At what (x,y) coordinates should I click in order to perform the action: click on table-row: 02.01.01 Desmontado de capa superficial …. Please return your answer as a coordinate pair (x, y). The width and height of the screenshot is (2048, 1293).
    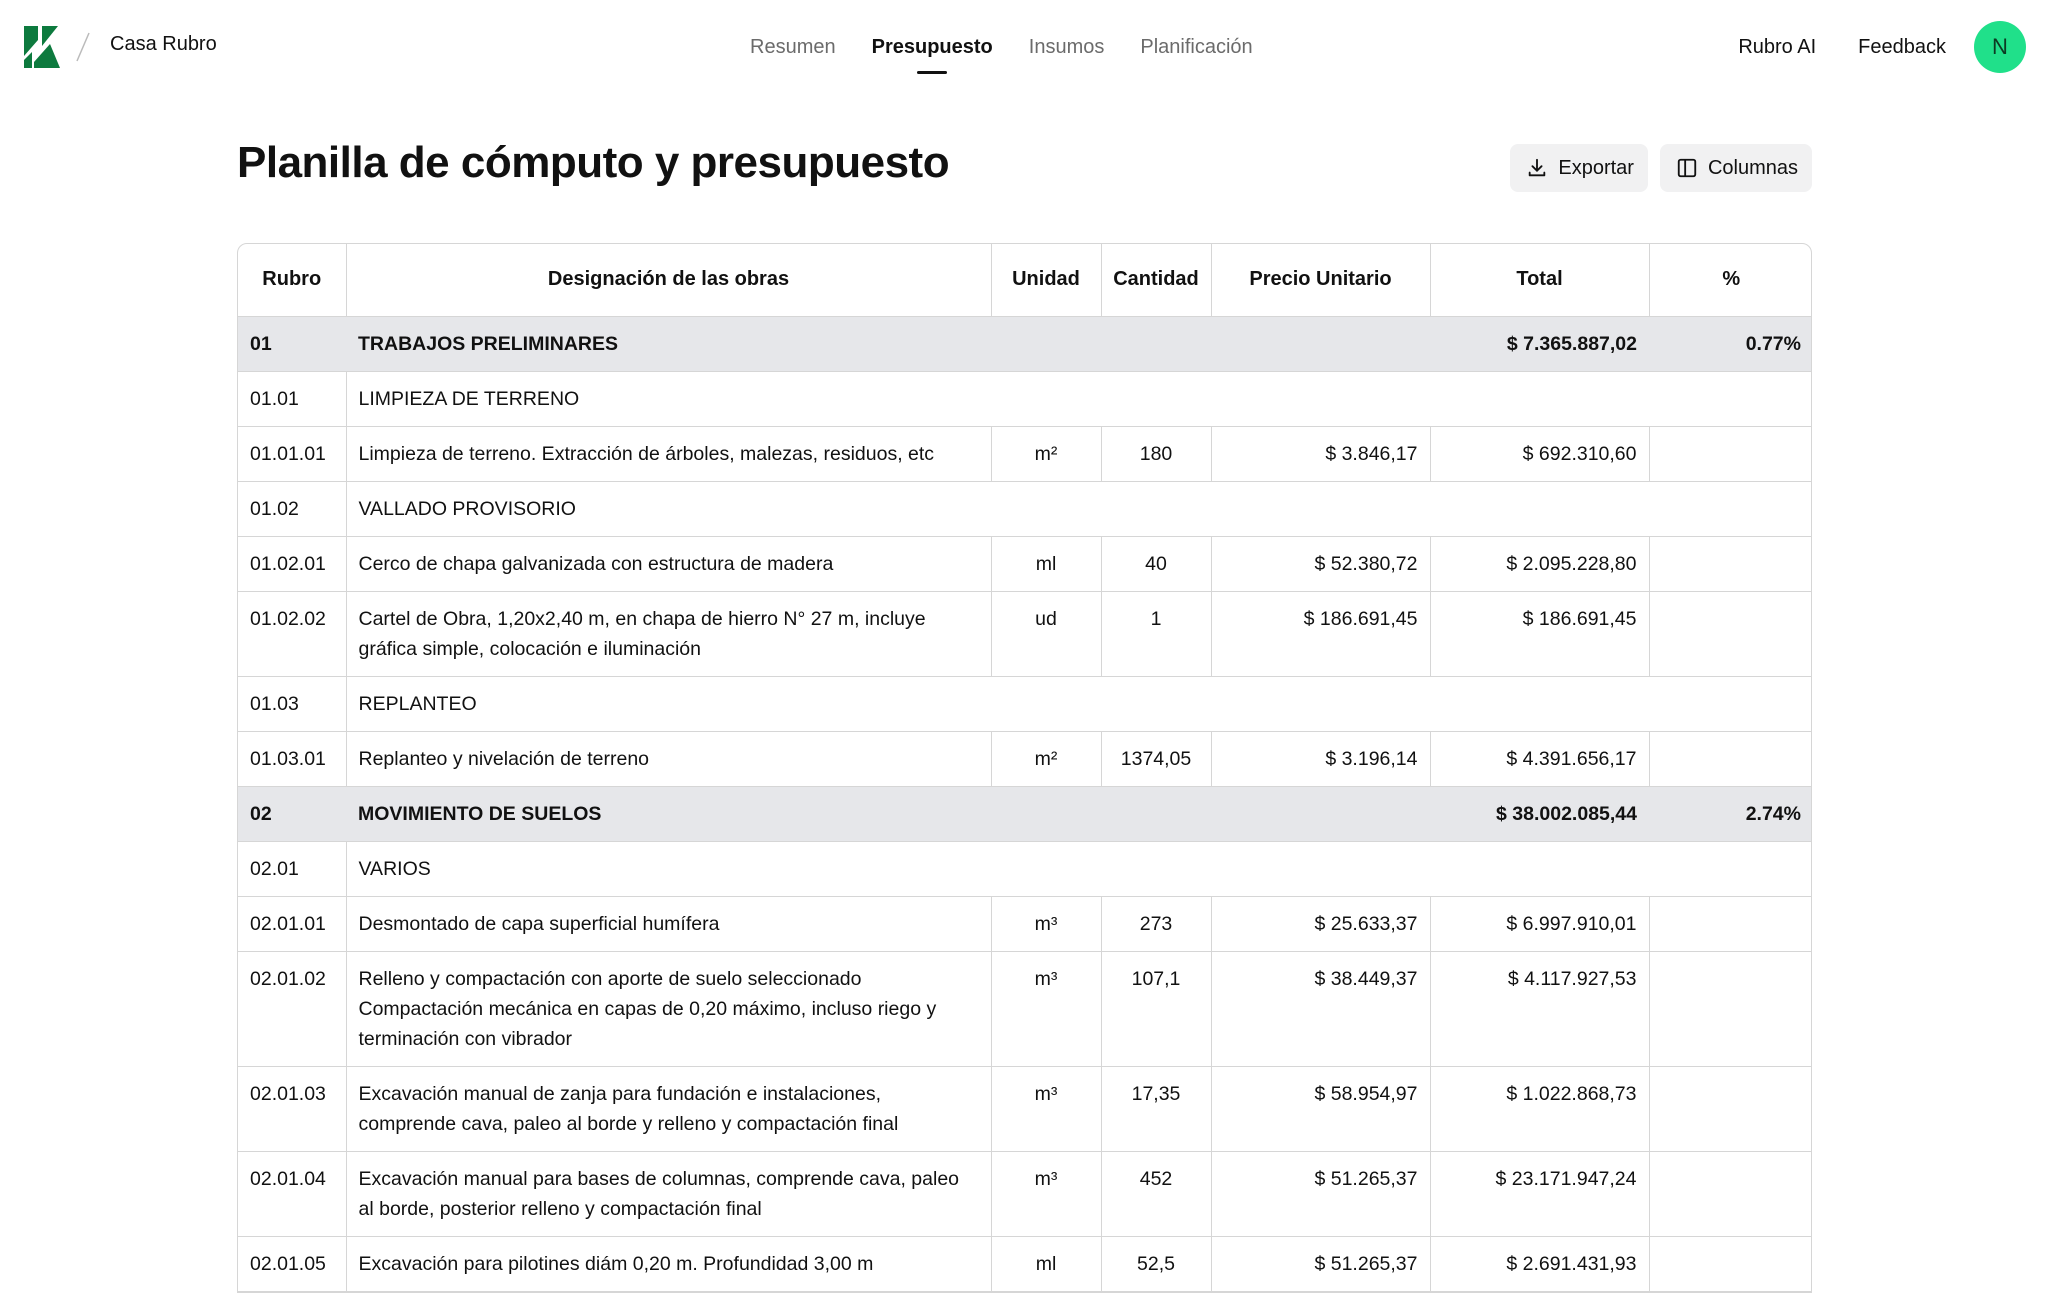
    Looking at the image, I should click on (1024, 924).